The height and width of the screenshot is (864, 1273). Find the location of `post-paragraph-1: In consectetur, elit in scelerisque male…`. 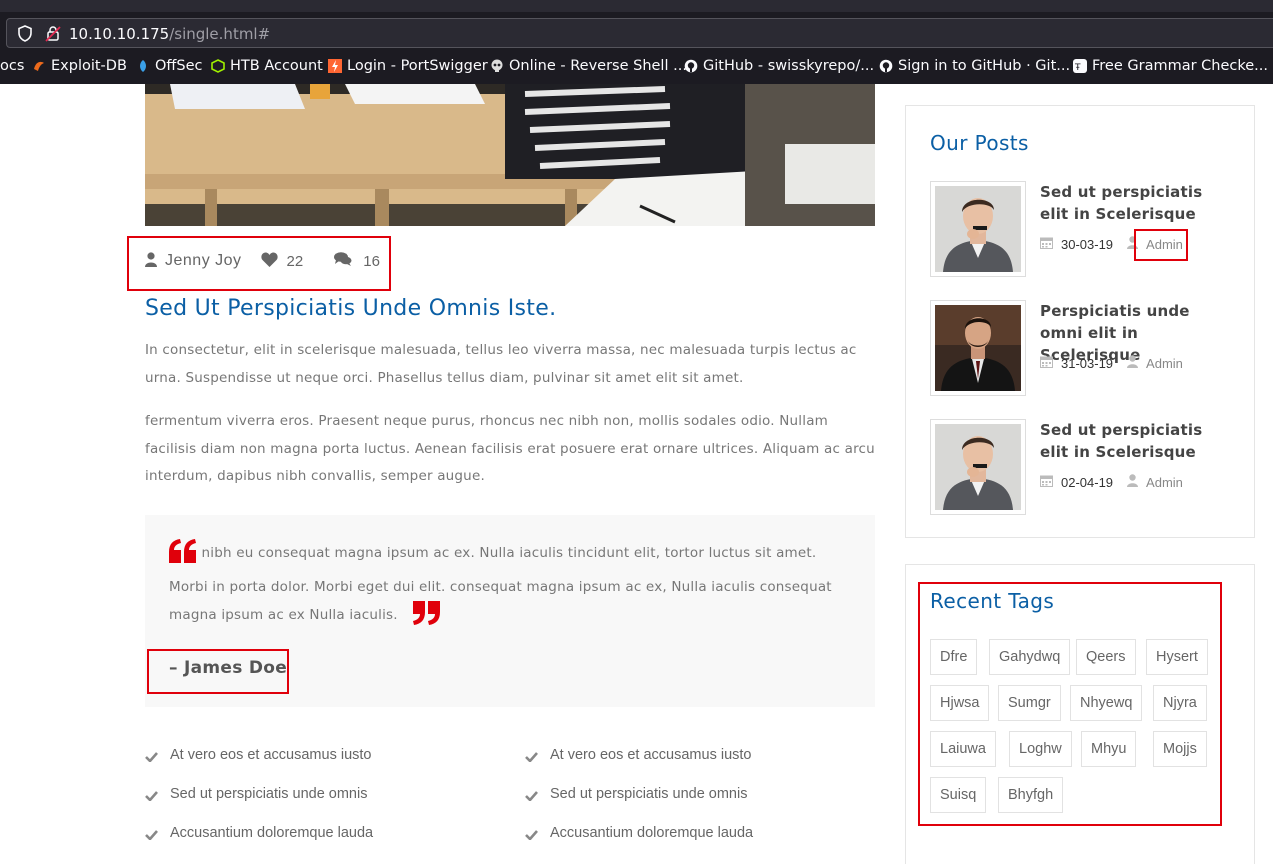

post-paragraph-1: In consectetur, elit in scelerisque male… is located at coordinates (501, 364).